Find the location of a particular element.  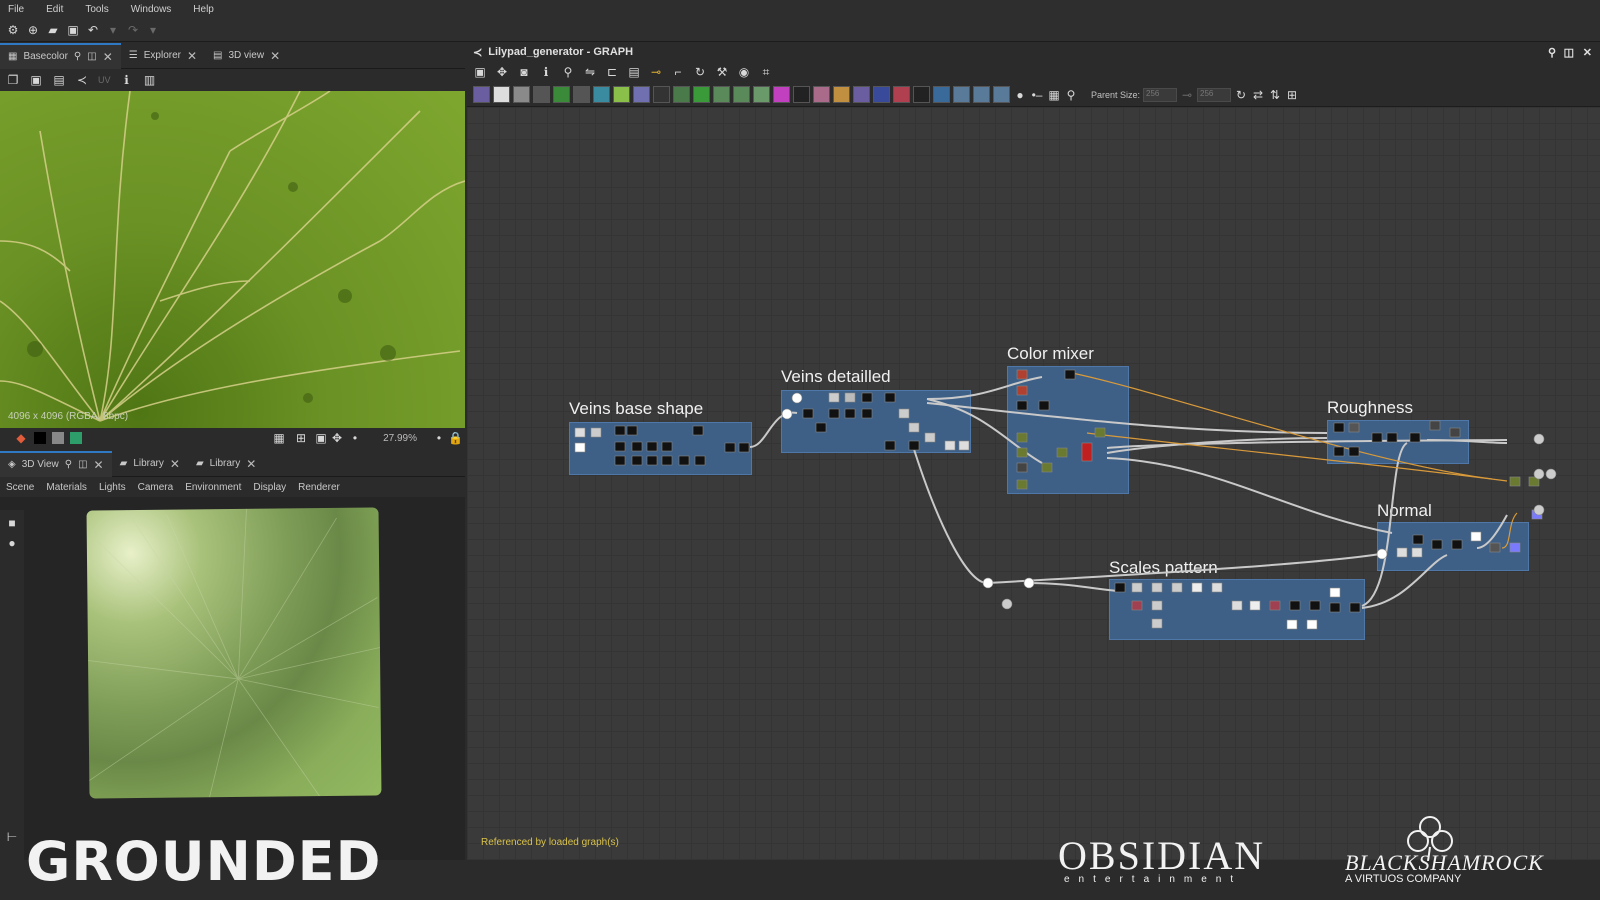

mesh-veins is located at coordinates (234, 653).